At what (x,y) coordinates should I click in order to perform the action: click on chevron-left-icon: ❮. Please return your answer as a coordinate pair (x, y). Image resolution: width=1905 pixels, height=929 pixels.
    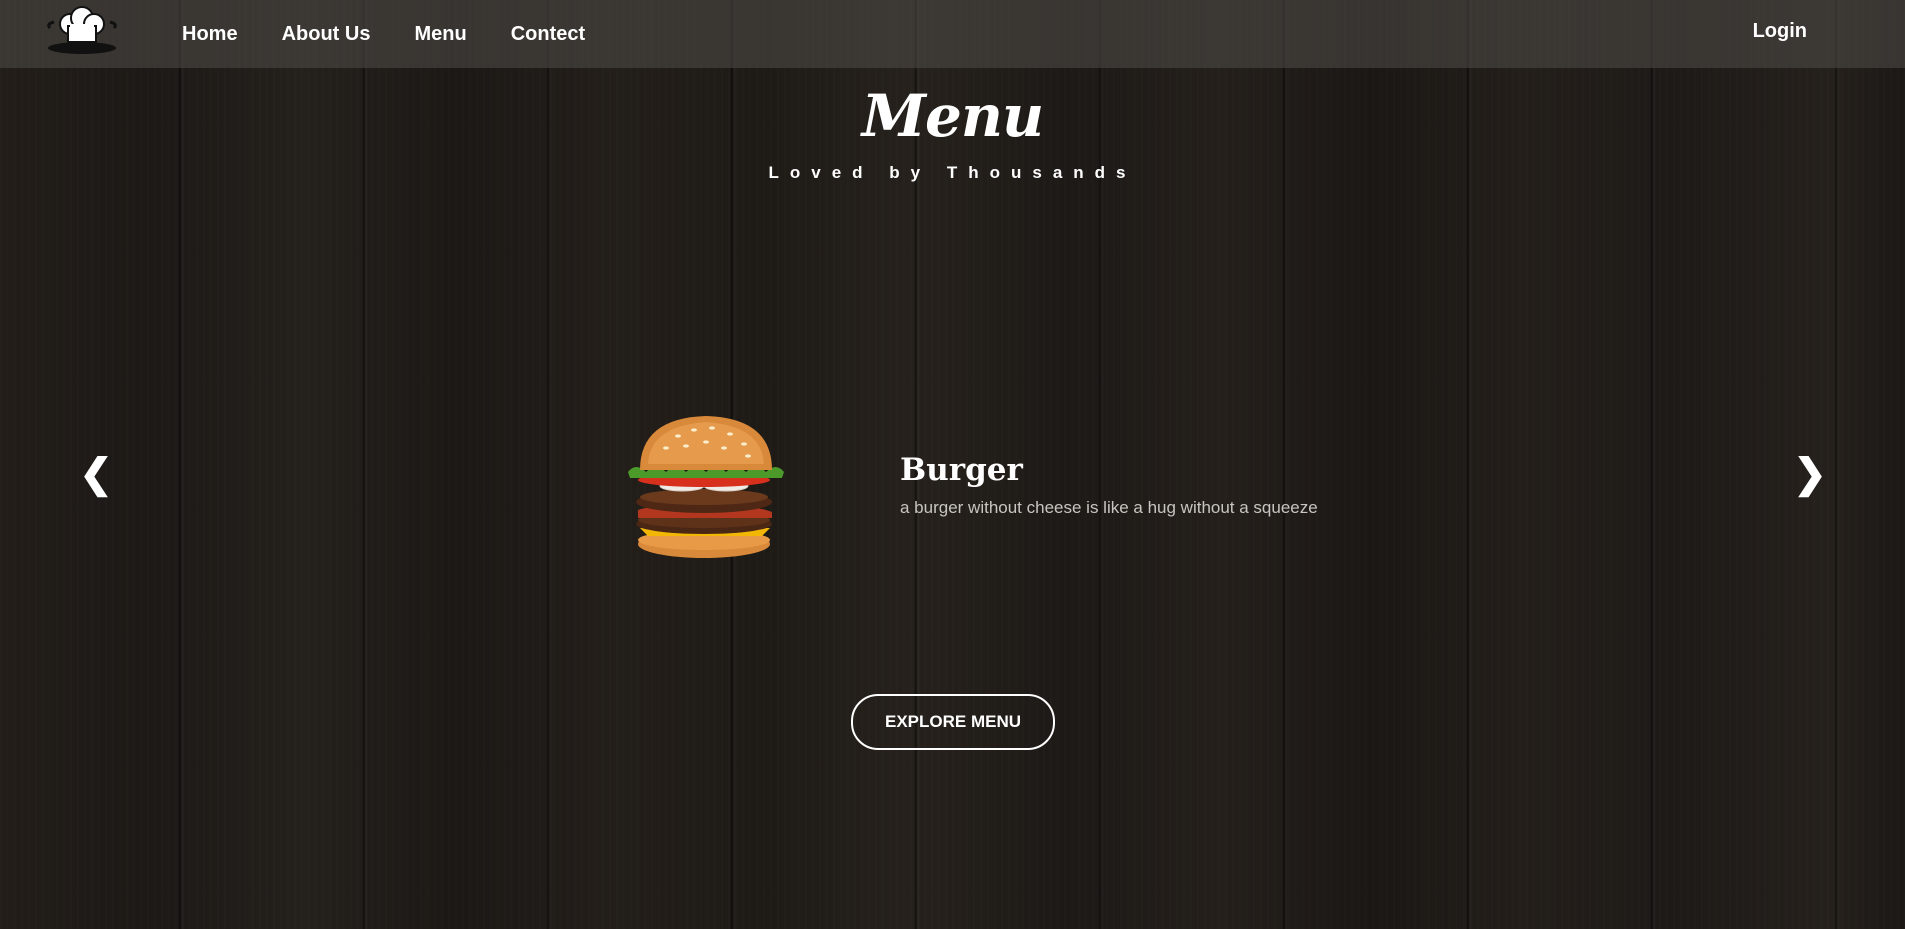
    Looking at the image, I should click on (96, 474).